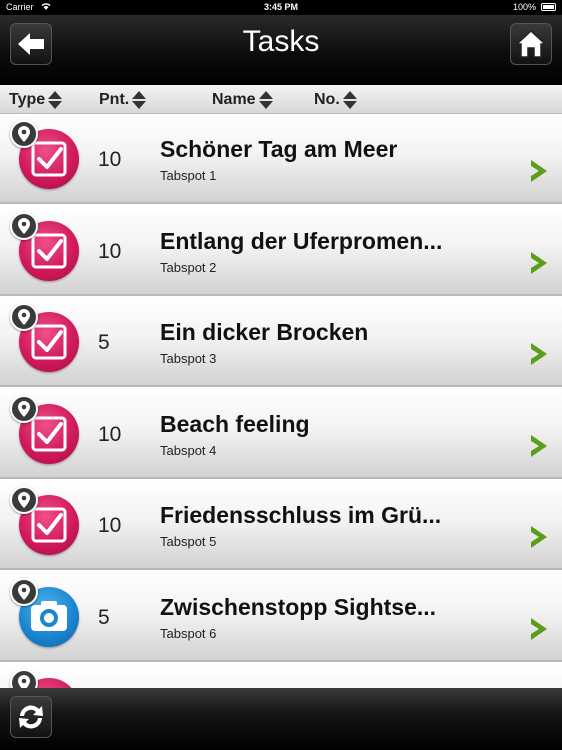 The width and height of the screenshot is (562, 750). Describe the element at coordinates (548, 7) in the screenshot. I see `battery-icon` at that location.